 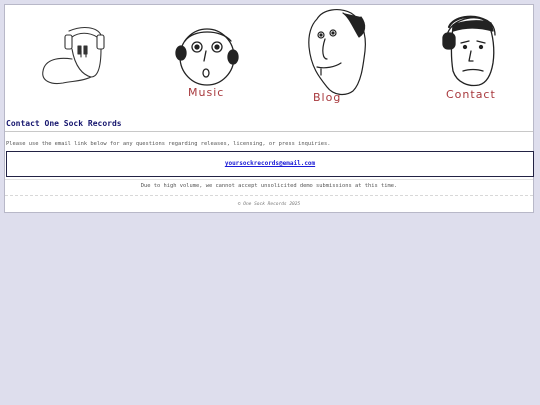 I want to click on section-divider, so click(x=269, y=179).